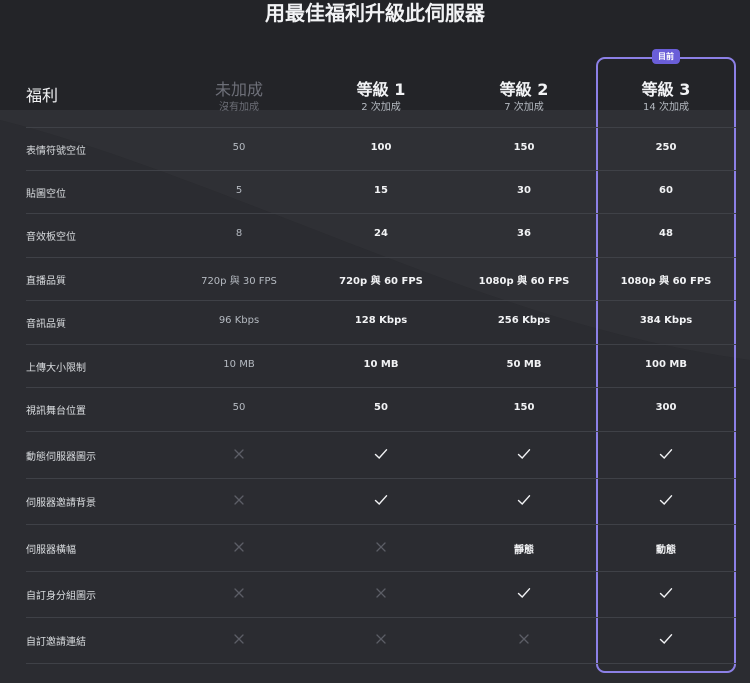  What do you see at coordinates (56, 368) in the screenshot?
I see `perk-label: 上傳大小限制` at bounding box center [56, 368].